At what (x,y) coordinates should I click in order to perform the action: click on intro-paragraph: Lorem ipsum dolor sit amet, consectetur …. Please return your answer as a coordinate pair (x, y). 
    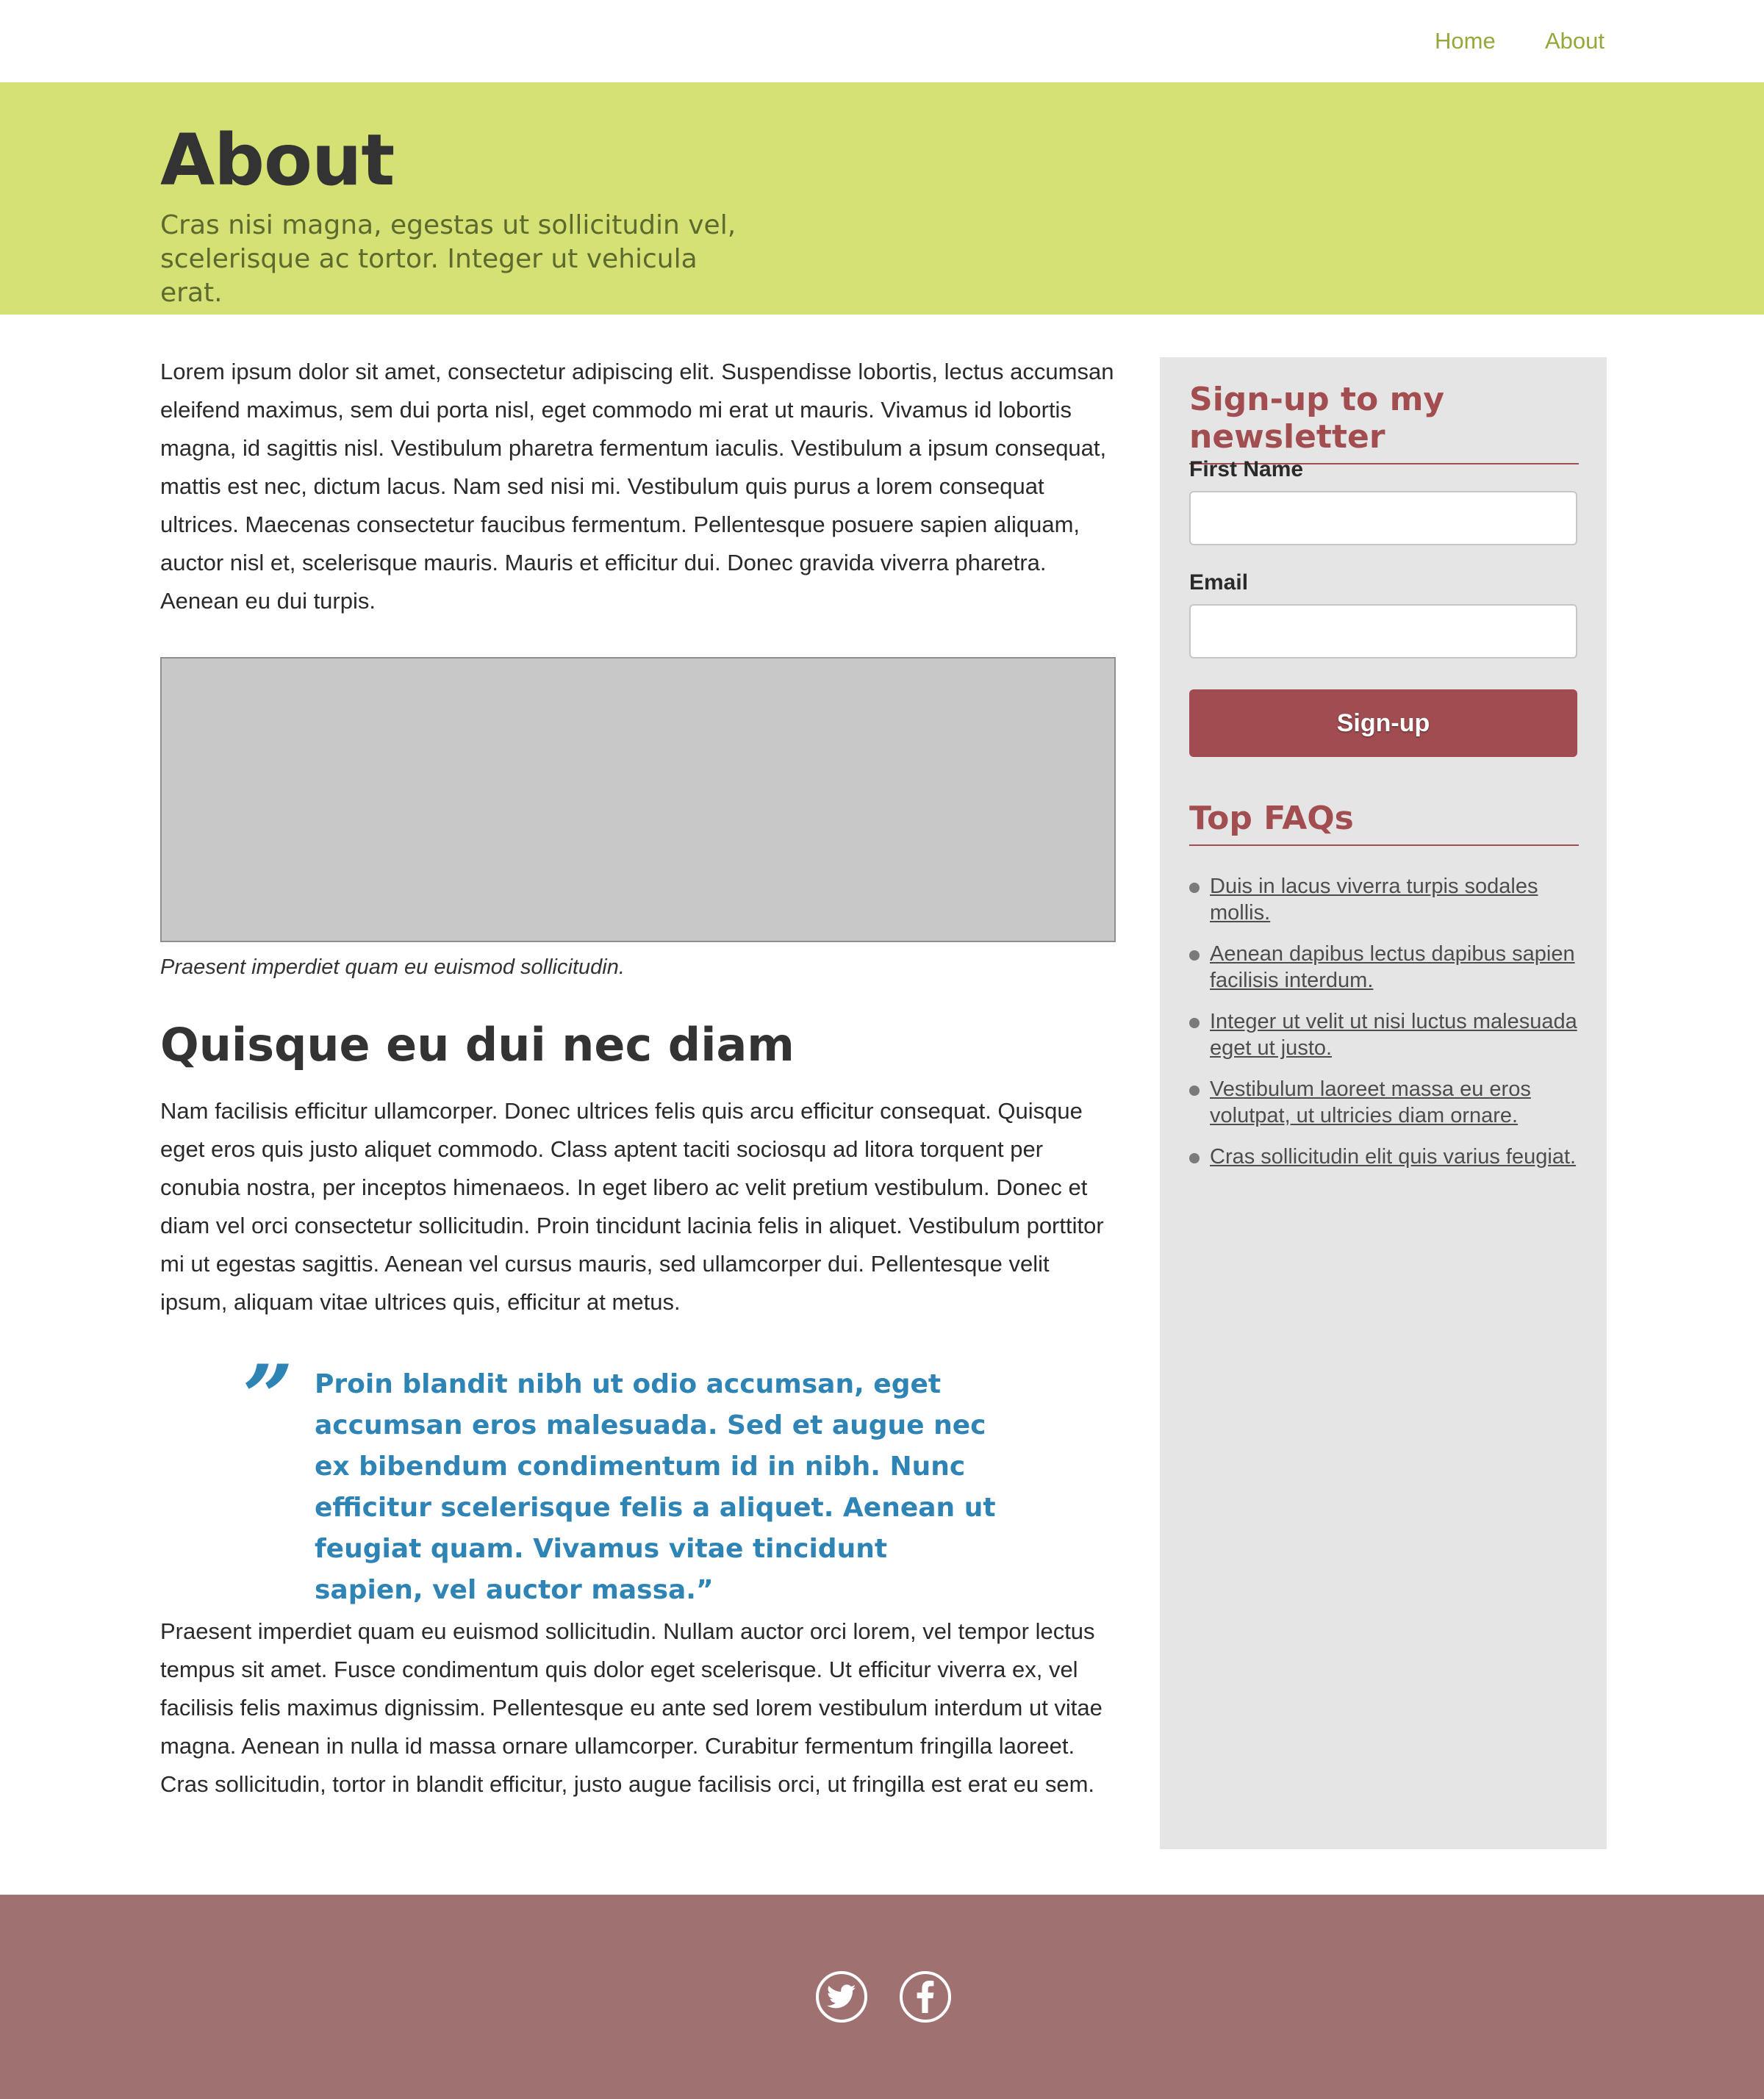
    Looking at the image, I should click on (637, 486).